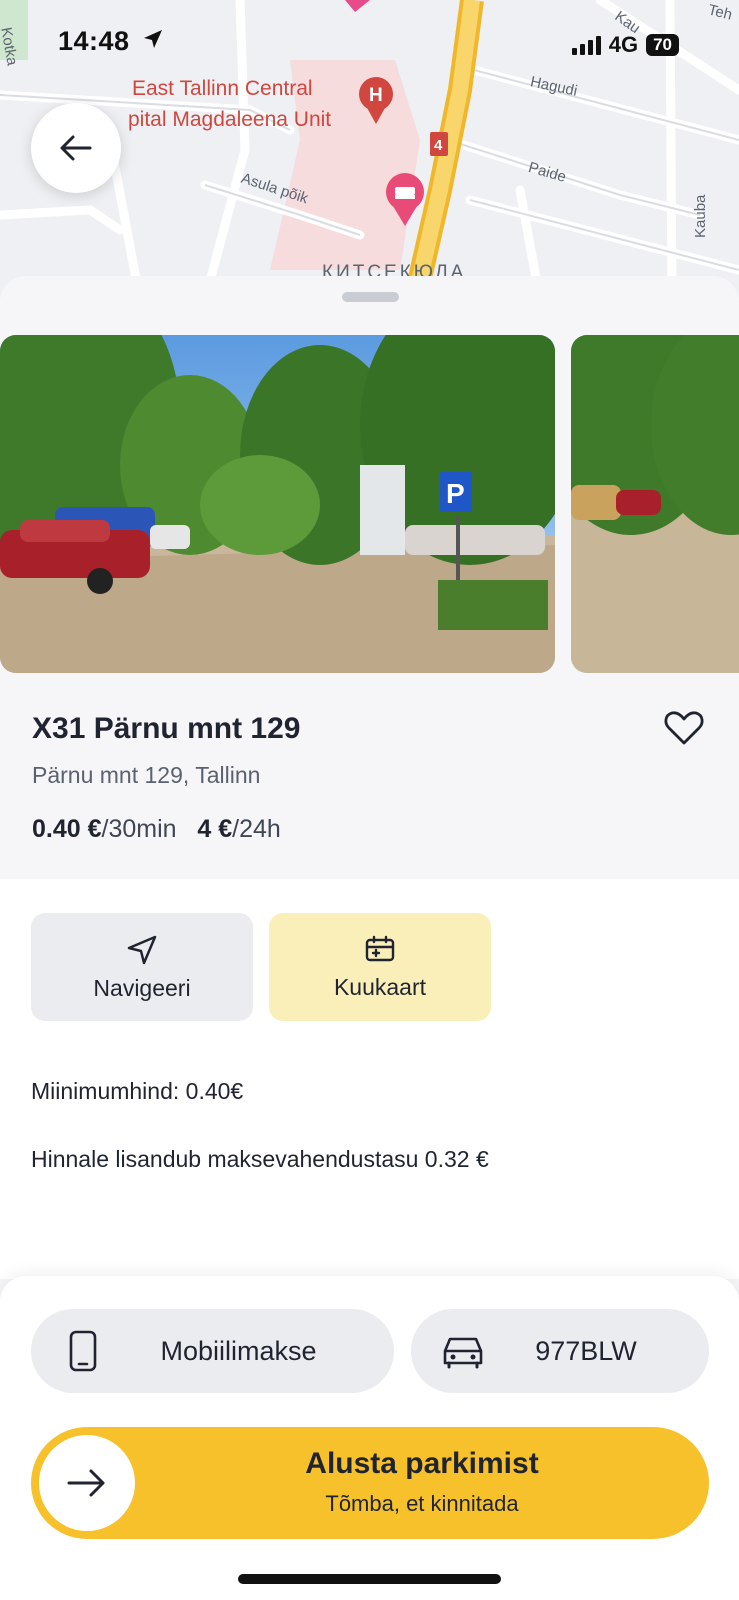 The width and height of the screenshot is (739, 1600). I want to click on map-label-kauba: Kauba, so click(700, 216).